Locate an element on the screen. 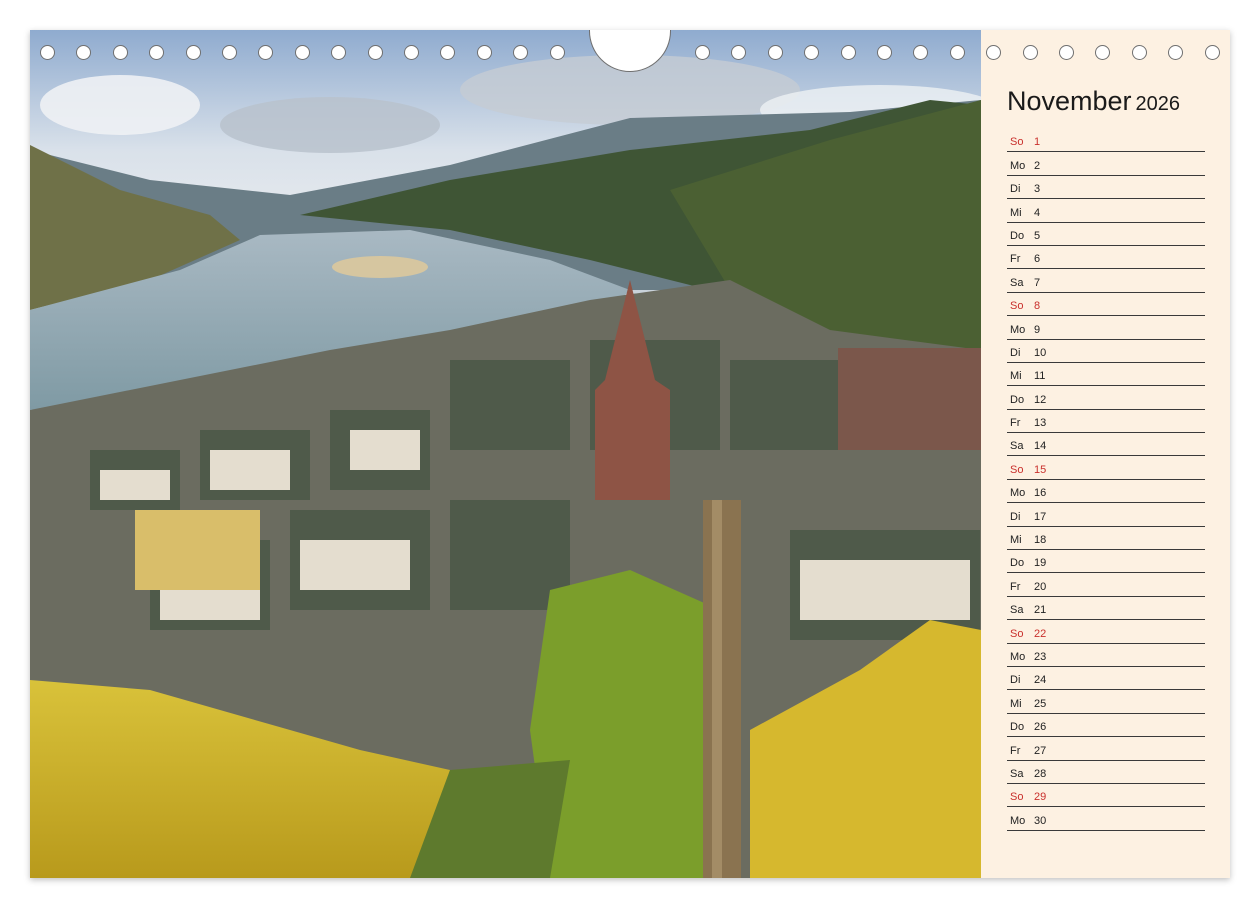  day-row: Do 19 is located at coordinates (1106, 562).